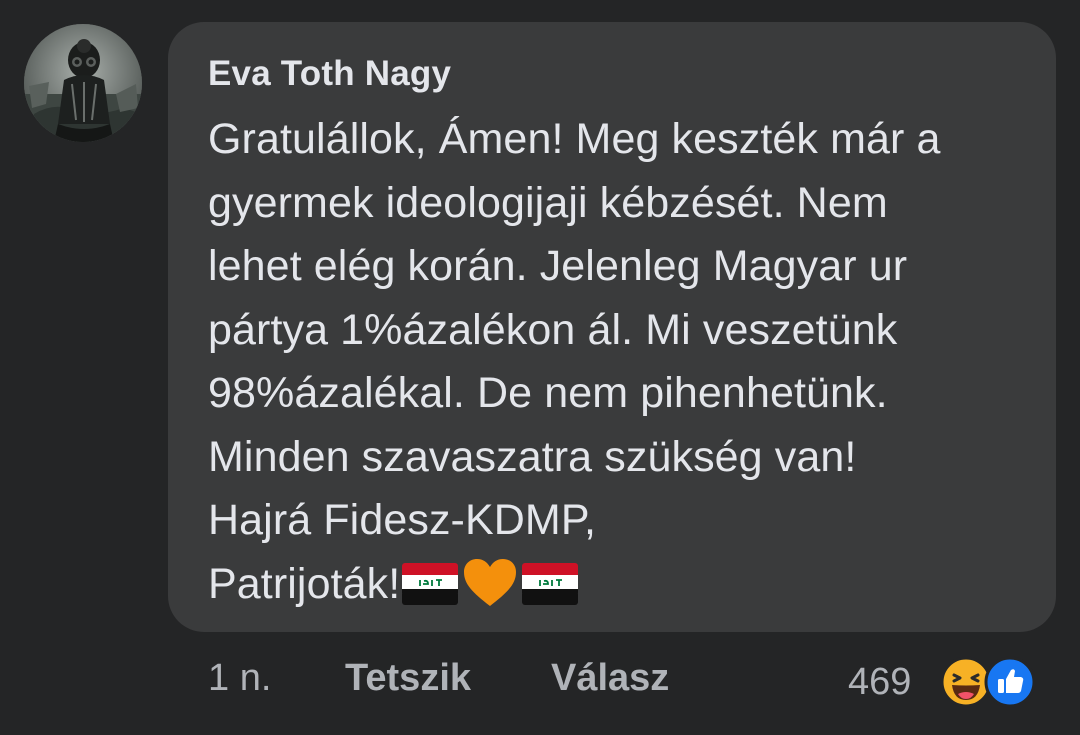 This screenshot has height=735, width=1080. Describe the element at coordinates (402, 520) in the screenshot. I see `comment-line: Hajrá Fidesz-KDMP,` at that location.